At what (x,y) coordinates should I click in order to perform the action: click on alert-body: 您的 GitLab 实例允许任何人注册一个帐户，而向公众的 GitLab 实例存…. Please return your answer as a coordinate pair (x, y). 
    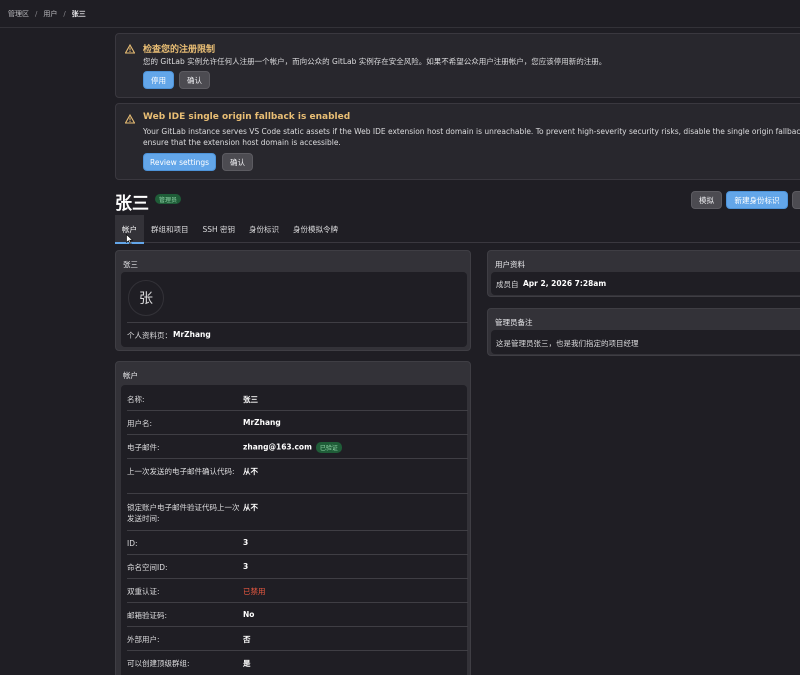
    Looking at the image, I should click on (375, 61).